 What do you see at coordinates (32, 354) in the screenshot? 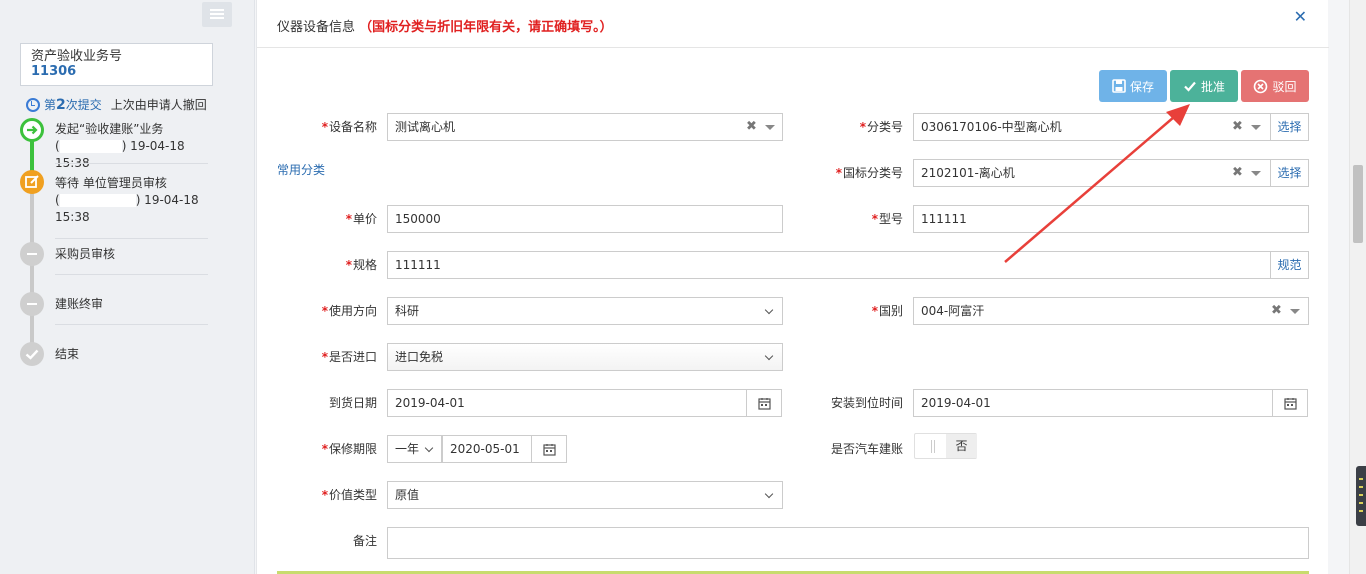
I see `check-circle-icon` at bounding box center [32, 354].